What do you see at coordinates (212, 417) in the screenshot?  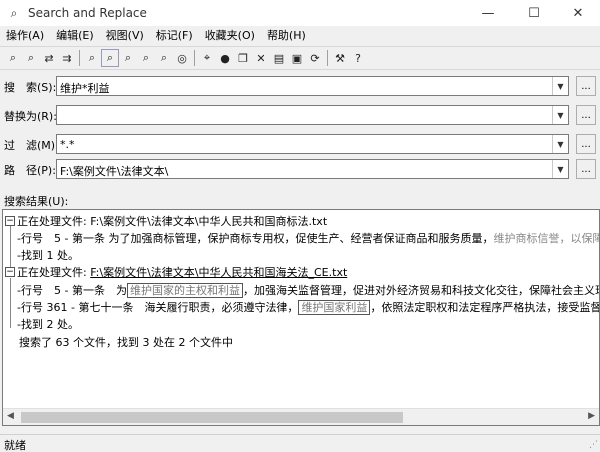 I see `scroll-thumb` at bounding box center [212, 417].